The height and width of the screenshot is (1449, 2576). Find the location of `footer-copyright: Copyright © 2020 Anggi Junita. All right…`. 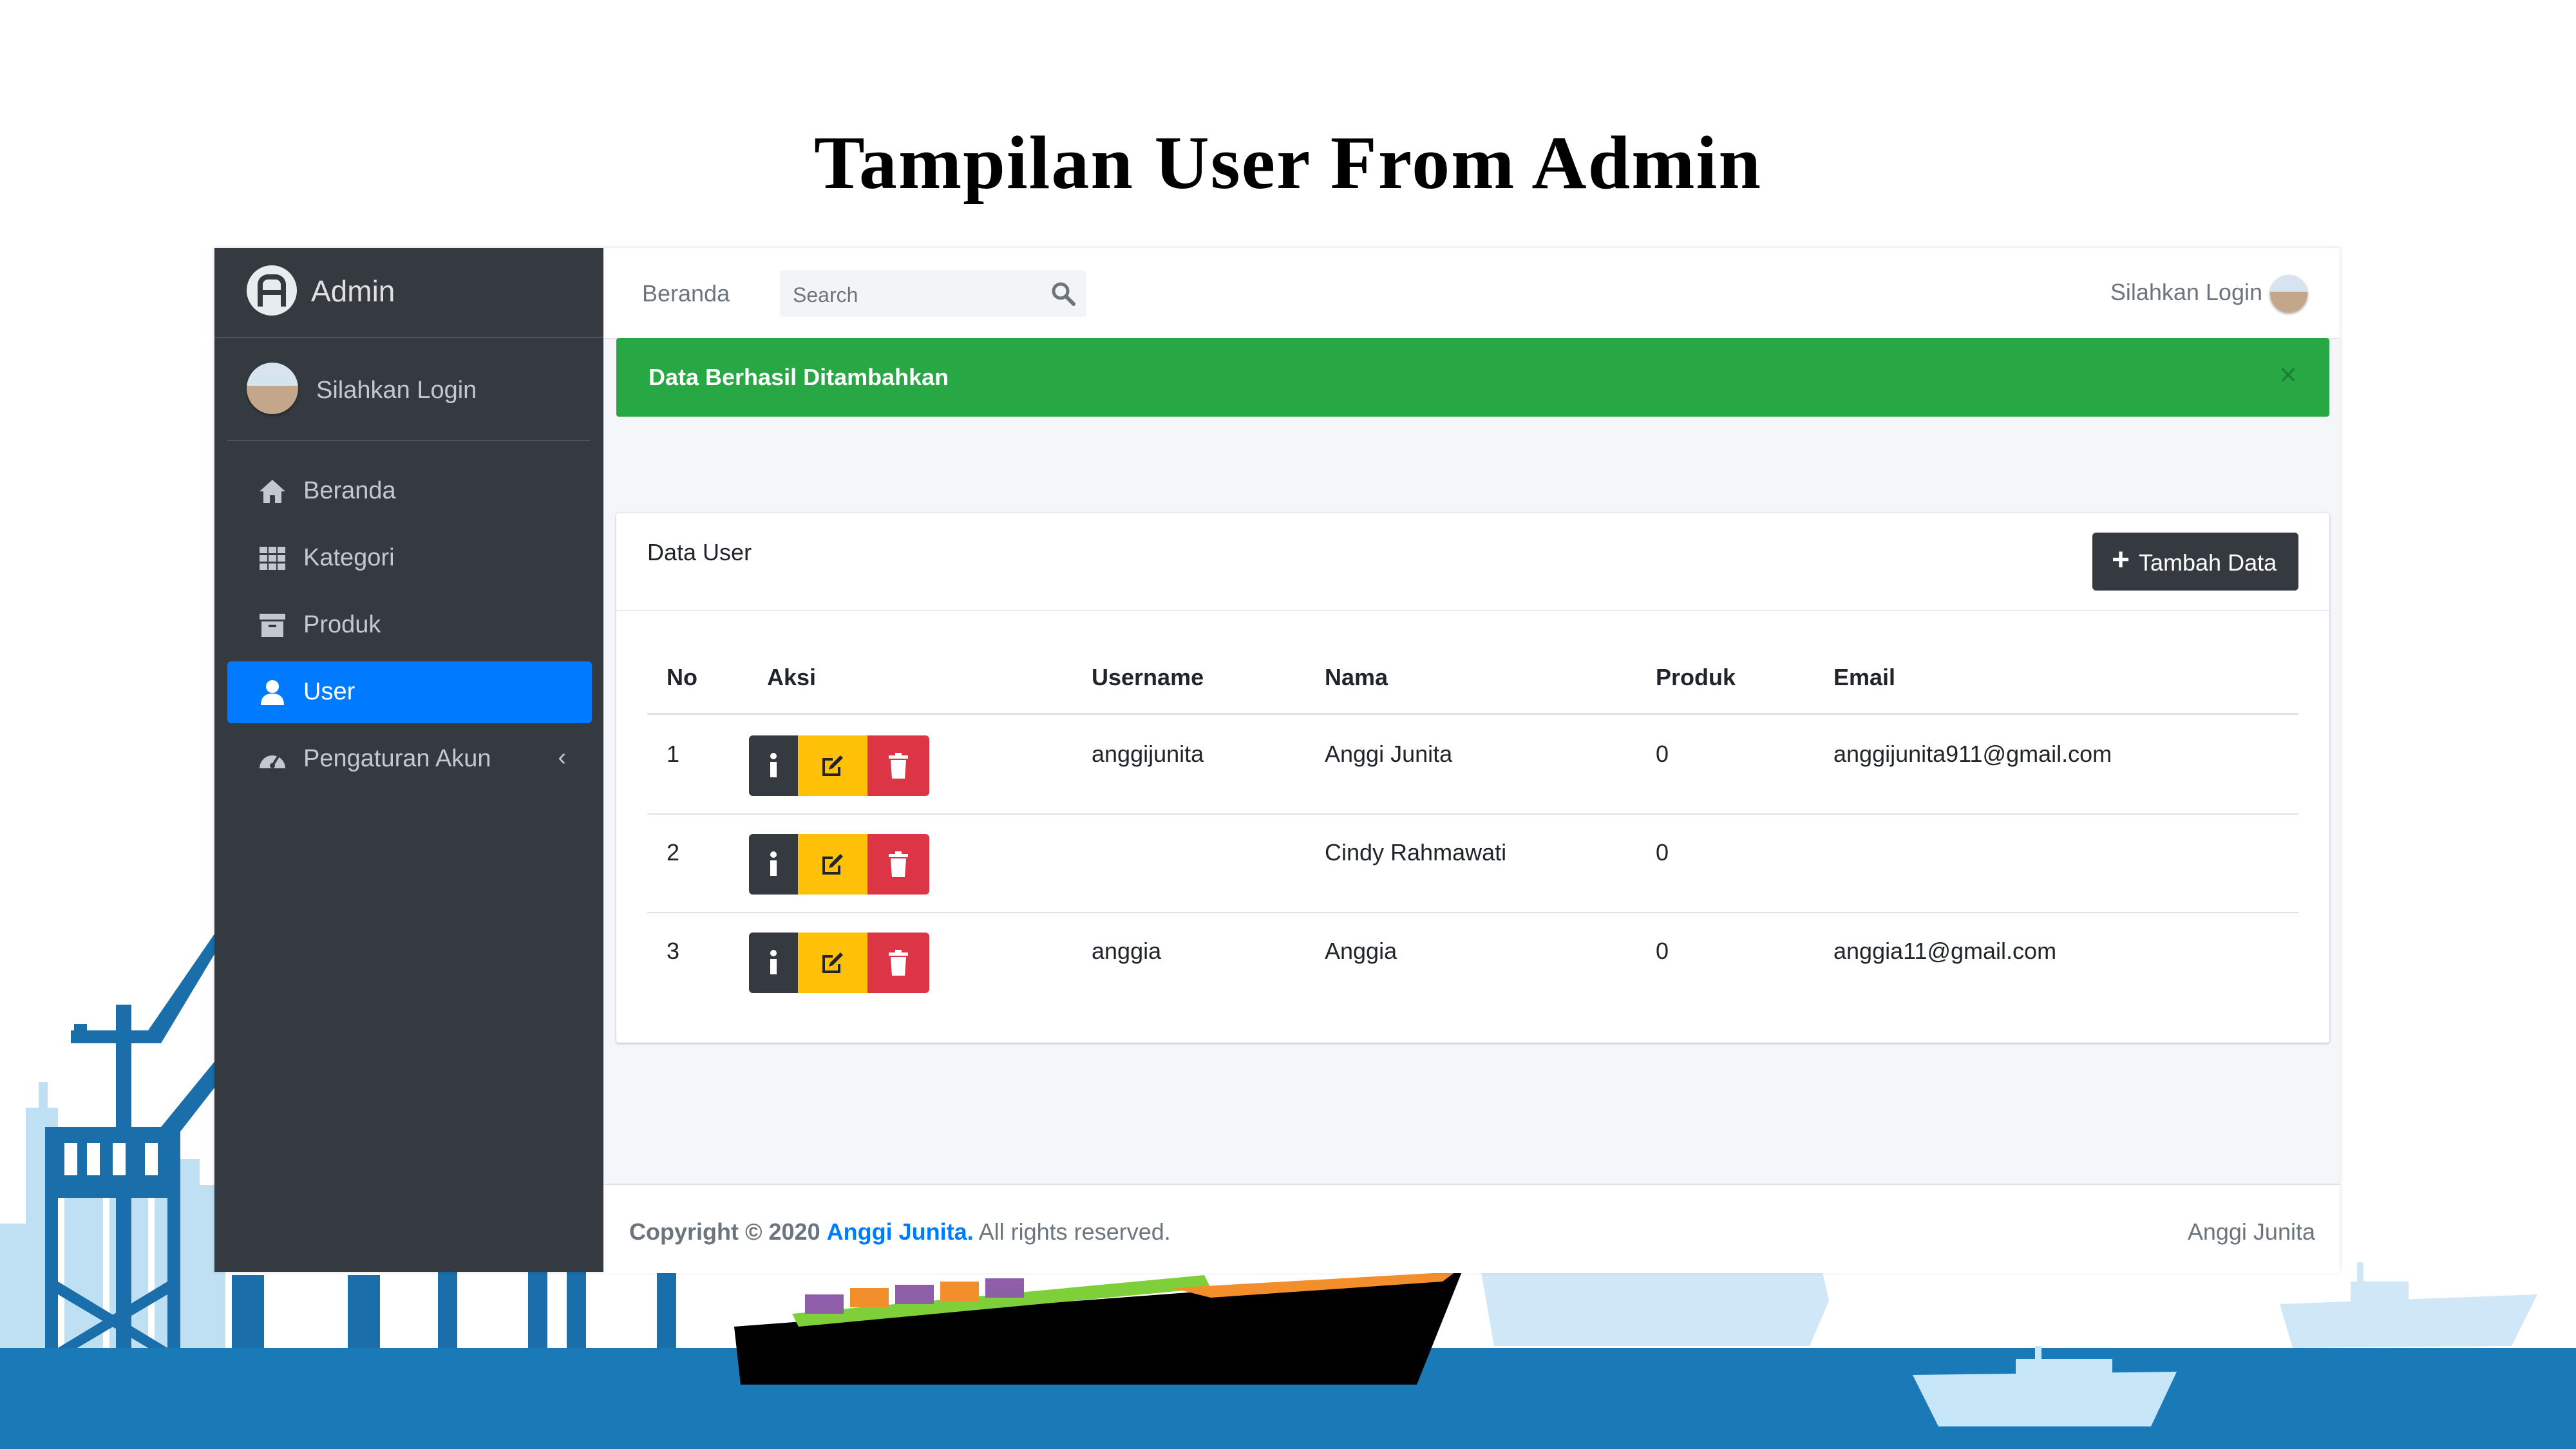

footer-copyright: Copyright © 2020 Anggi Junita. All right… is located at coordinates (900, 1231).